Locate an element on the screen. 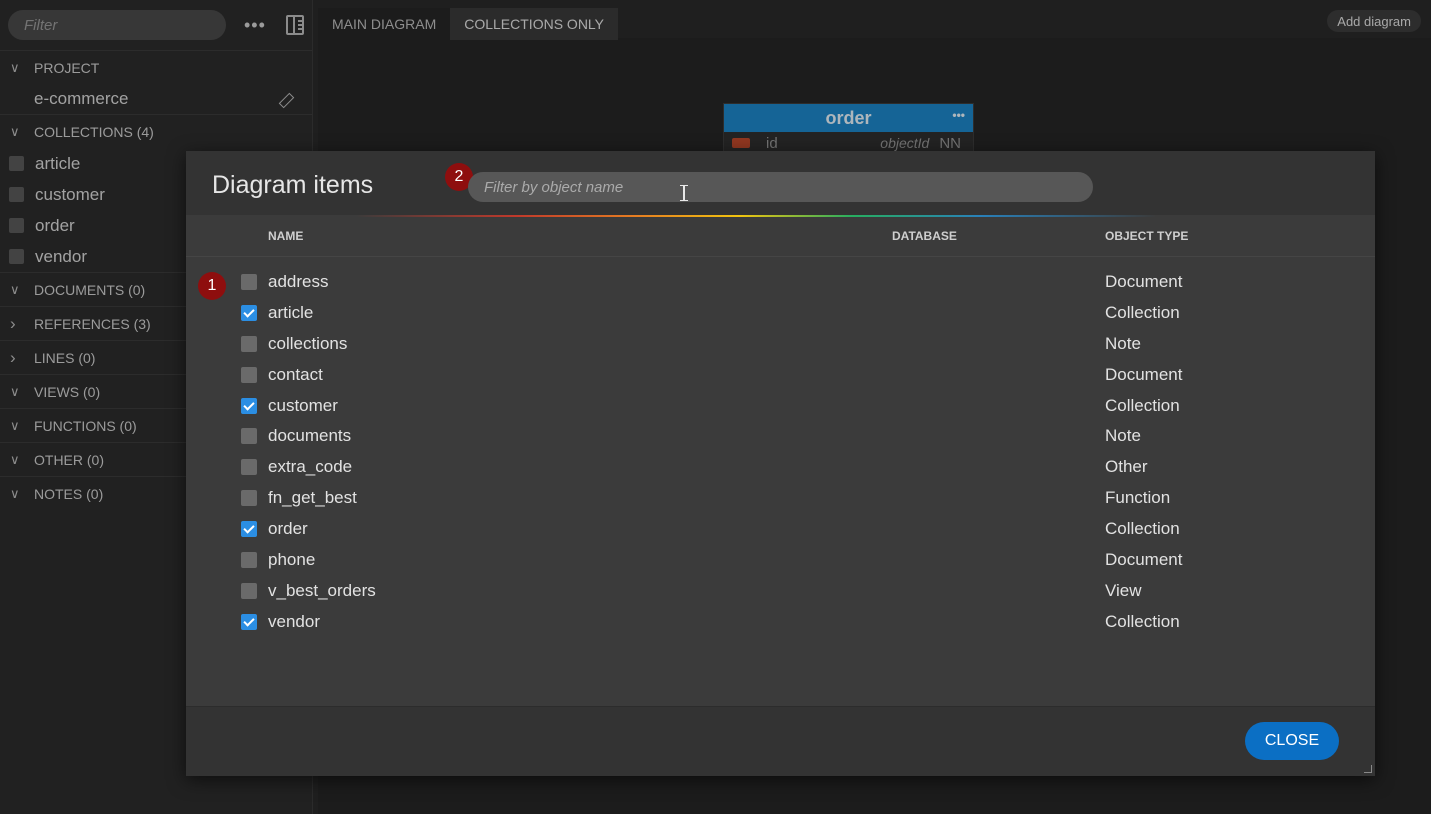 This screenshot has width=1431, height=814. table-header: NAME DATABASE OBJECT TYPE is located at coordinates (780, 236).